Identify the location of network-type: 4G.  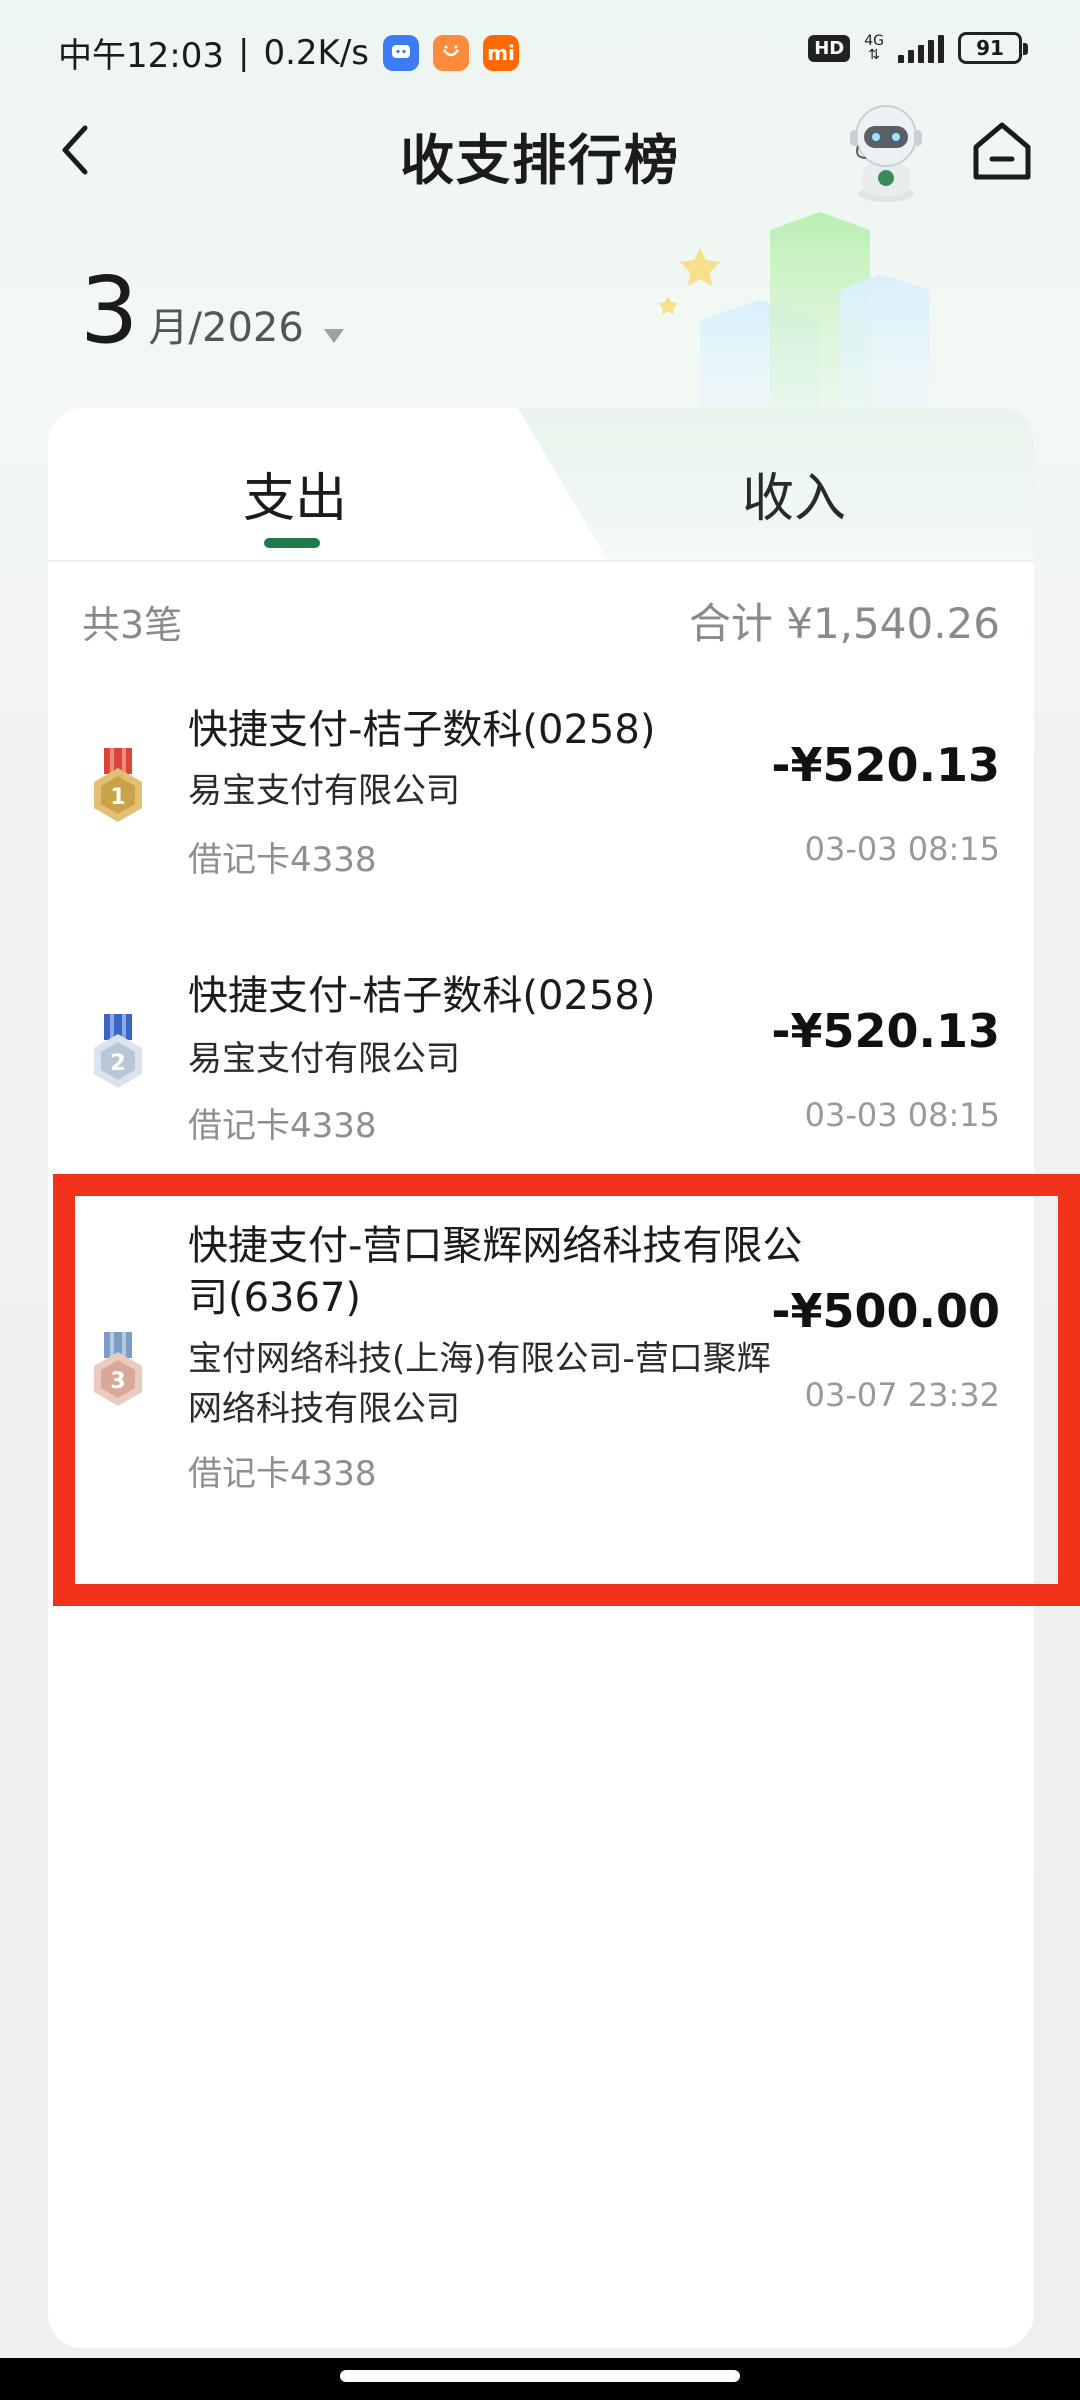
(874, 41).